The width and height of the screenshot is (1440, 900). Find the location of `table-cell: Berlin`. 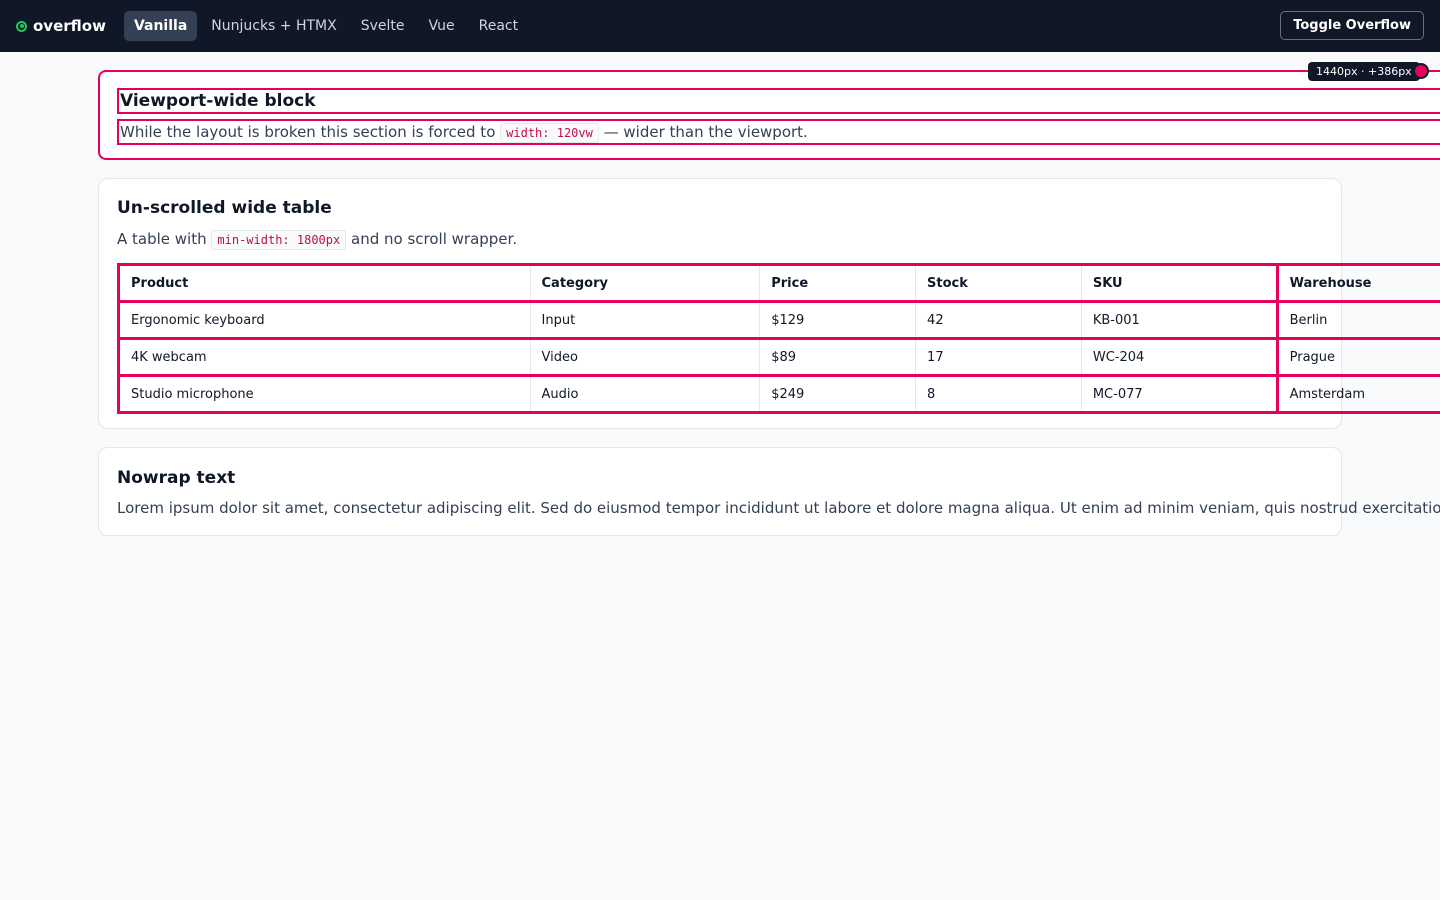

table-cell: Berlin is located at coordinates (1358, 320).